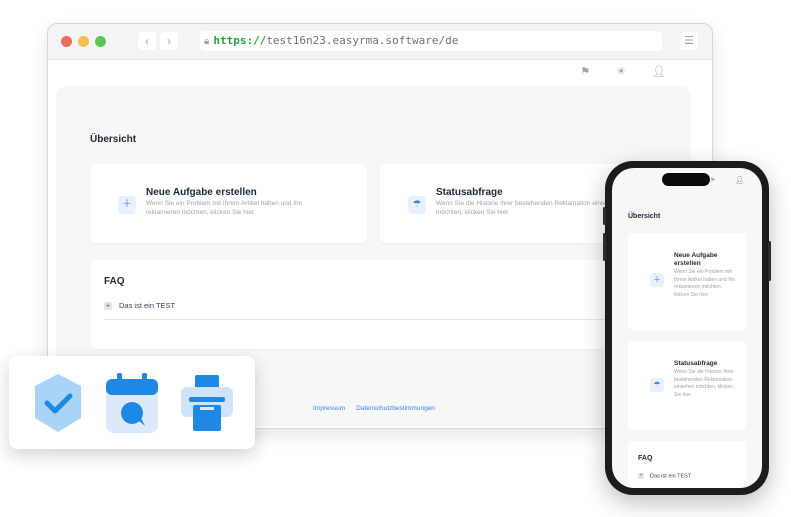  What do you see at coordinates (644, 216) in the screenshot?
I see `phone-page-title: Übersicht` at bounding box center [644, 216].